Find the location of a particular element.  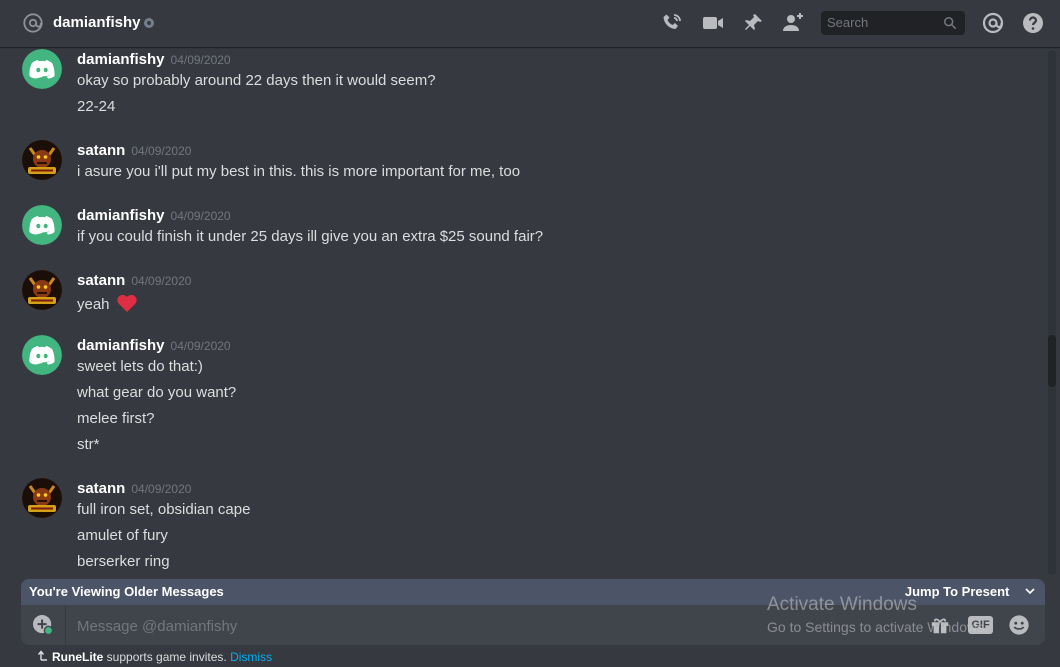

composer-divider is located at coordinates (65, 625).